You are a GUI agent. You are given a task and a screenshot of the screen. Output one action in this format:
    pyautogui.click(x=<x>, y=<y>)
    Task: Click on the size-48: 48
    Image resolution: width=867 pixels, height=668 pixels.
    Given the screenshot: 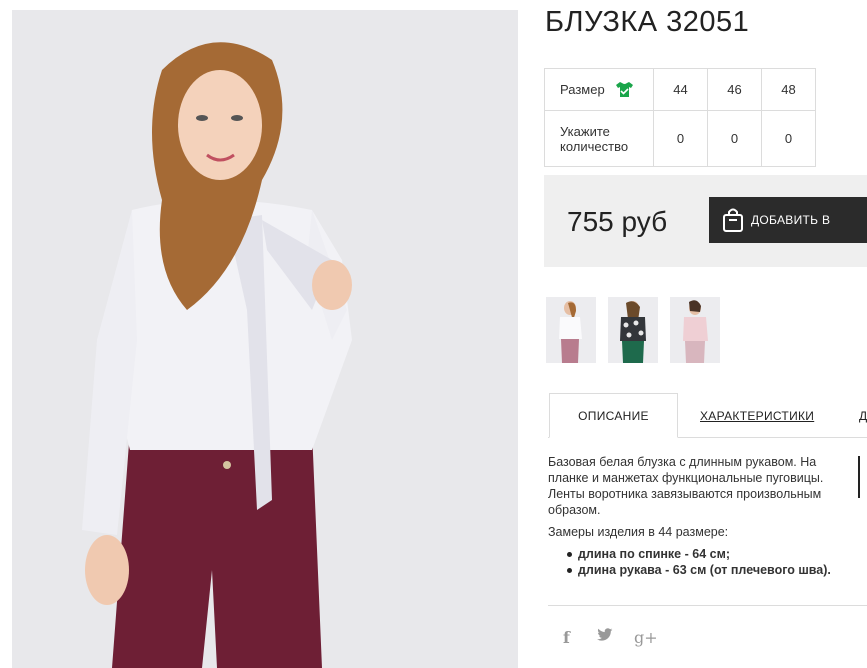 What is the action you would take?
    pyautogui.click(x=788, y=89)
    